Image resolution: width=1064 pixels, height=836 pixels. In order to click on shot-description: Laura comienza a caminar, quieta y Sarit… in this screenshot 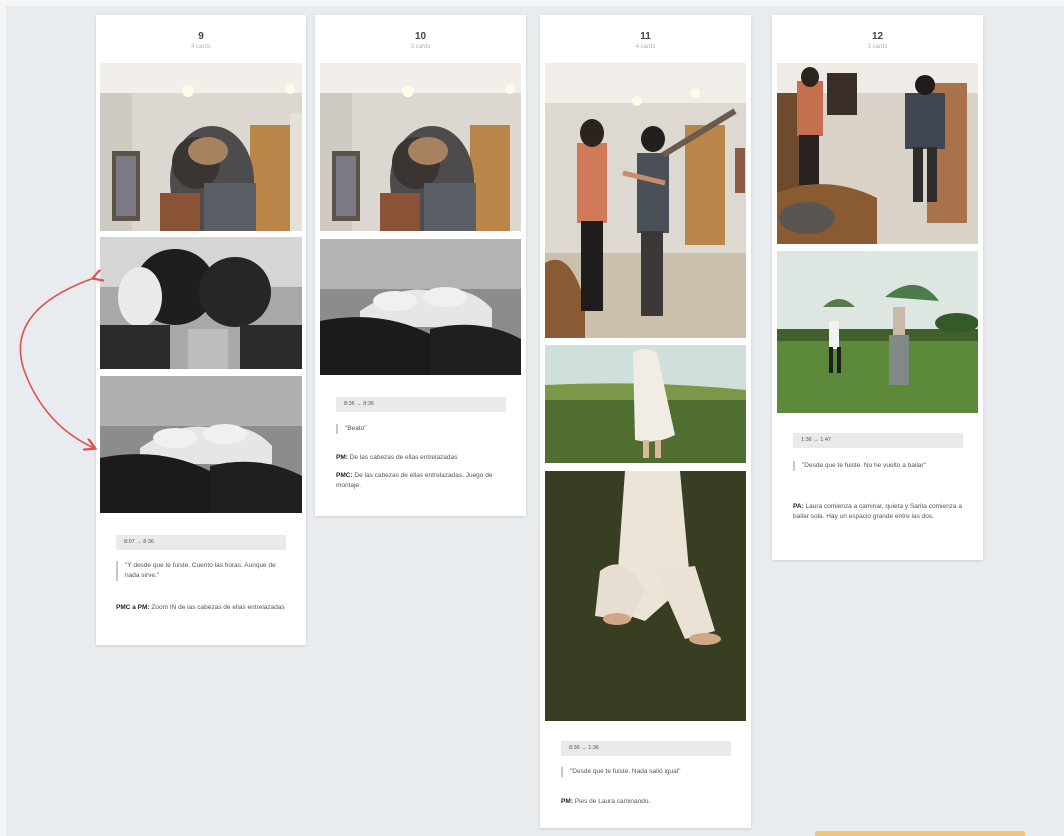, I will do `click(877, 511)`.